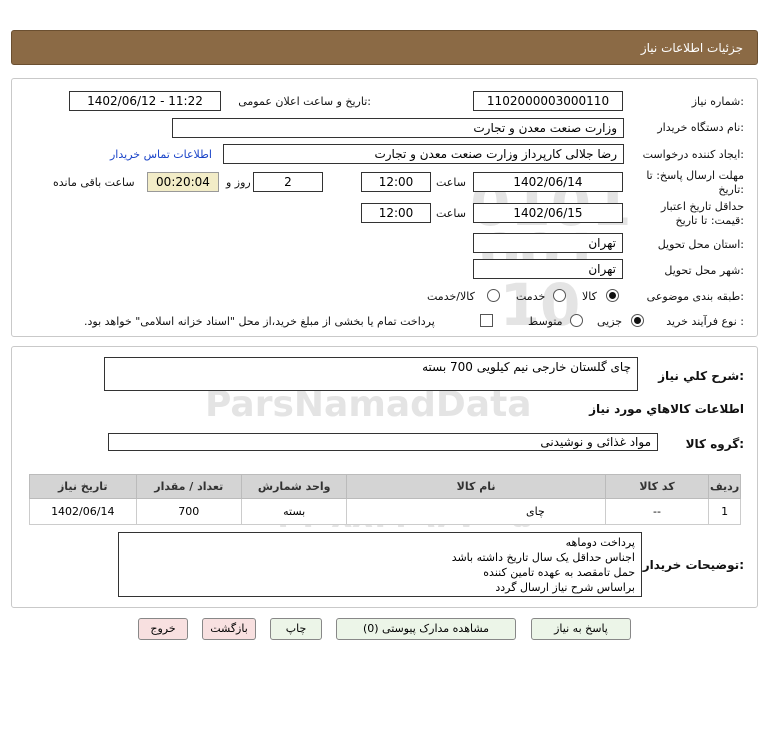 This screenshot has width=770, height=745. I want to click on announce-datetime-field: 1402/06/12 - 11:22, so click(145, 101).